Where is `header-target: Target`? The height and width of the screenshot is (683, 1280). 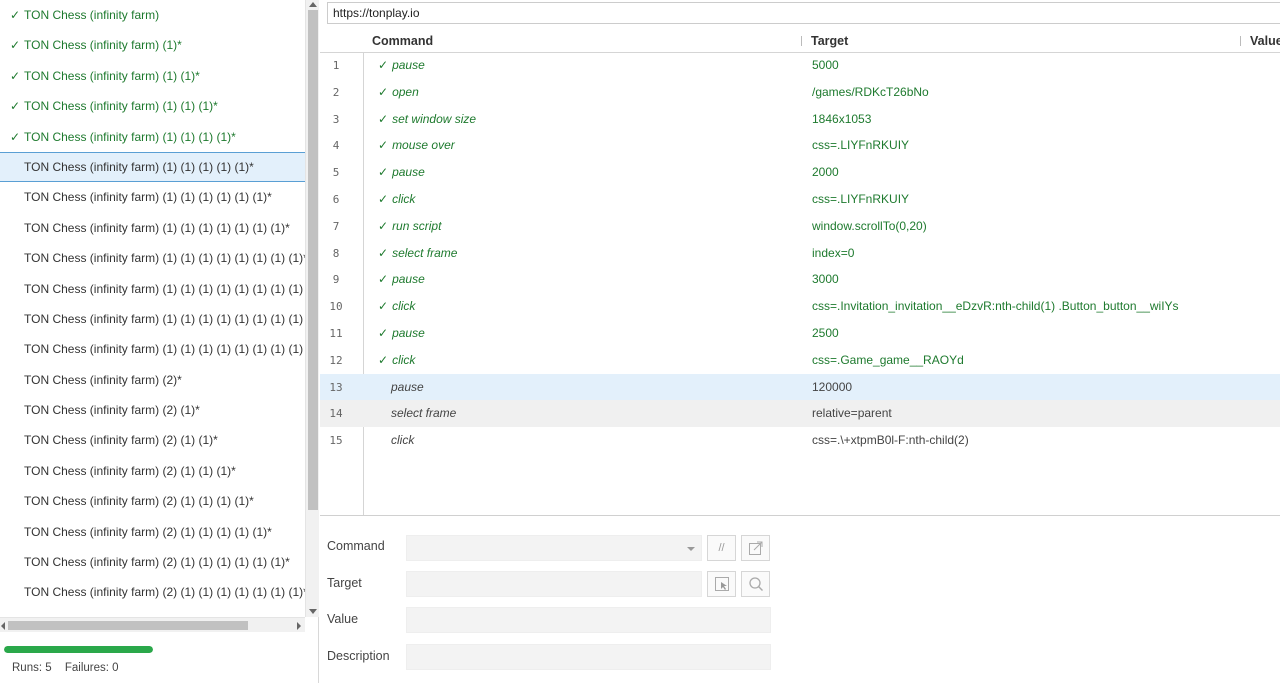 header-target: Target is located at coordinates (830, 41).